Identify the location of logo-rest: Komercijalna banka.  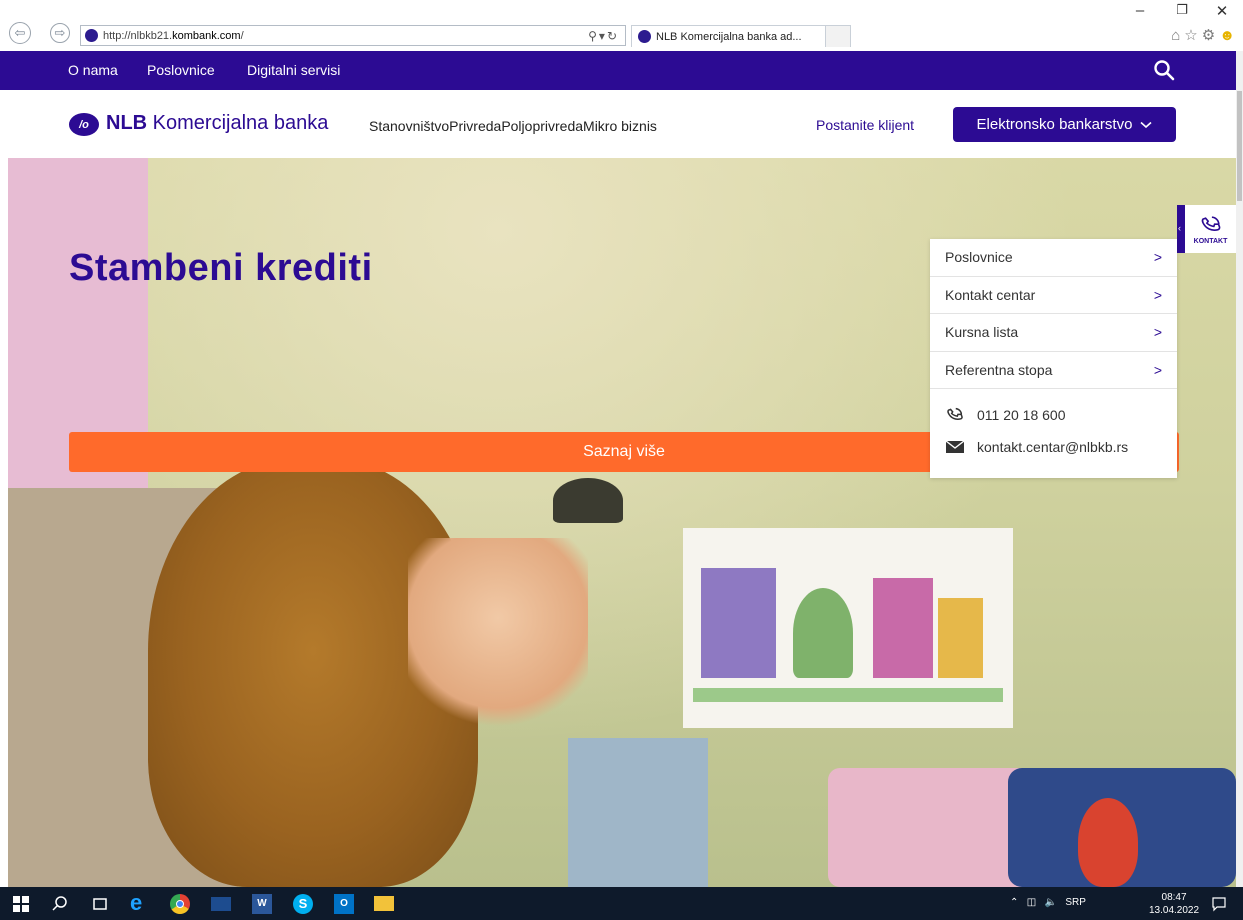
(238, 123).